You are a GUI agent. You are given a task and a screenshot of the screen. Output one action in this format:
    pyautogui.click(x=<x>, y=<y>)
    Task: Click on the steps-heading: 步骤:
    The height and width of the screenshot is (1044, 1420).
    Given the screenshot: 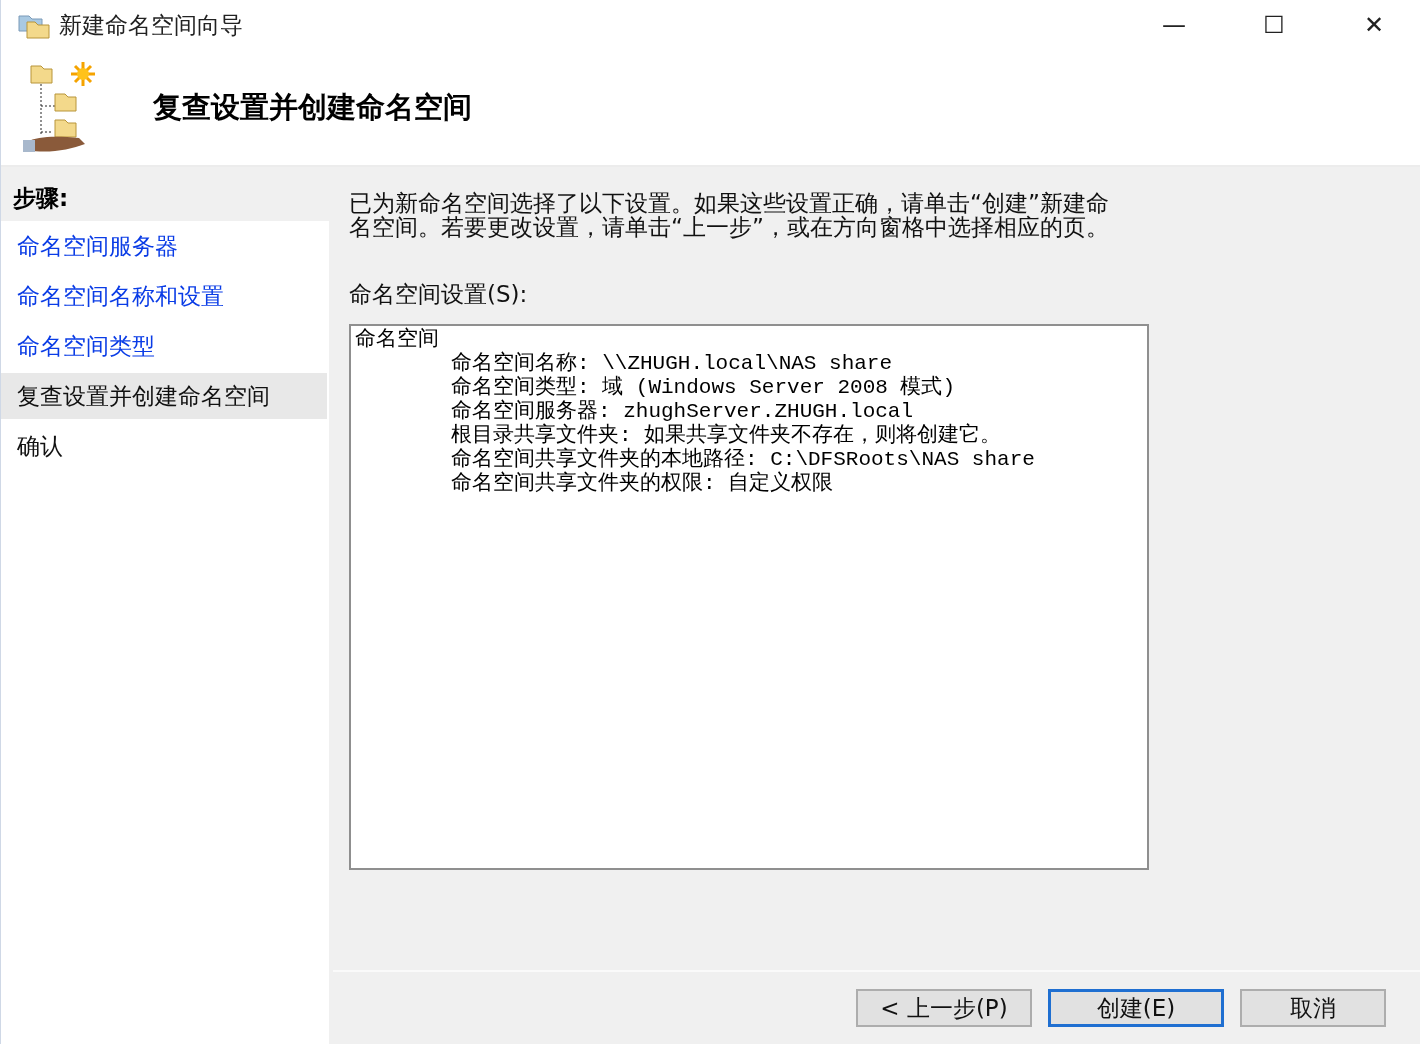 What is the action you would take?
    pyautogui.click(x=165, y=198)
    